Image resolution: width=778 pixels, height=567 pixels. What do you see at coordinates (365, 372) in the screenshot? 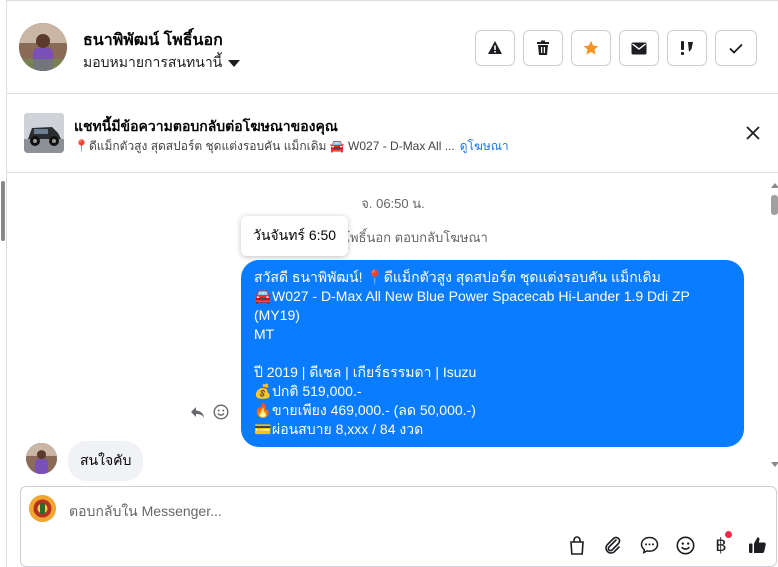
I see `message-line-text: ปี 2019 | ดีเซล | เกียร์ธรรมดา | Isuzu` at bounding box center [365, 372].